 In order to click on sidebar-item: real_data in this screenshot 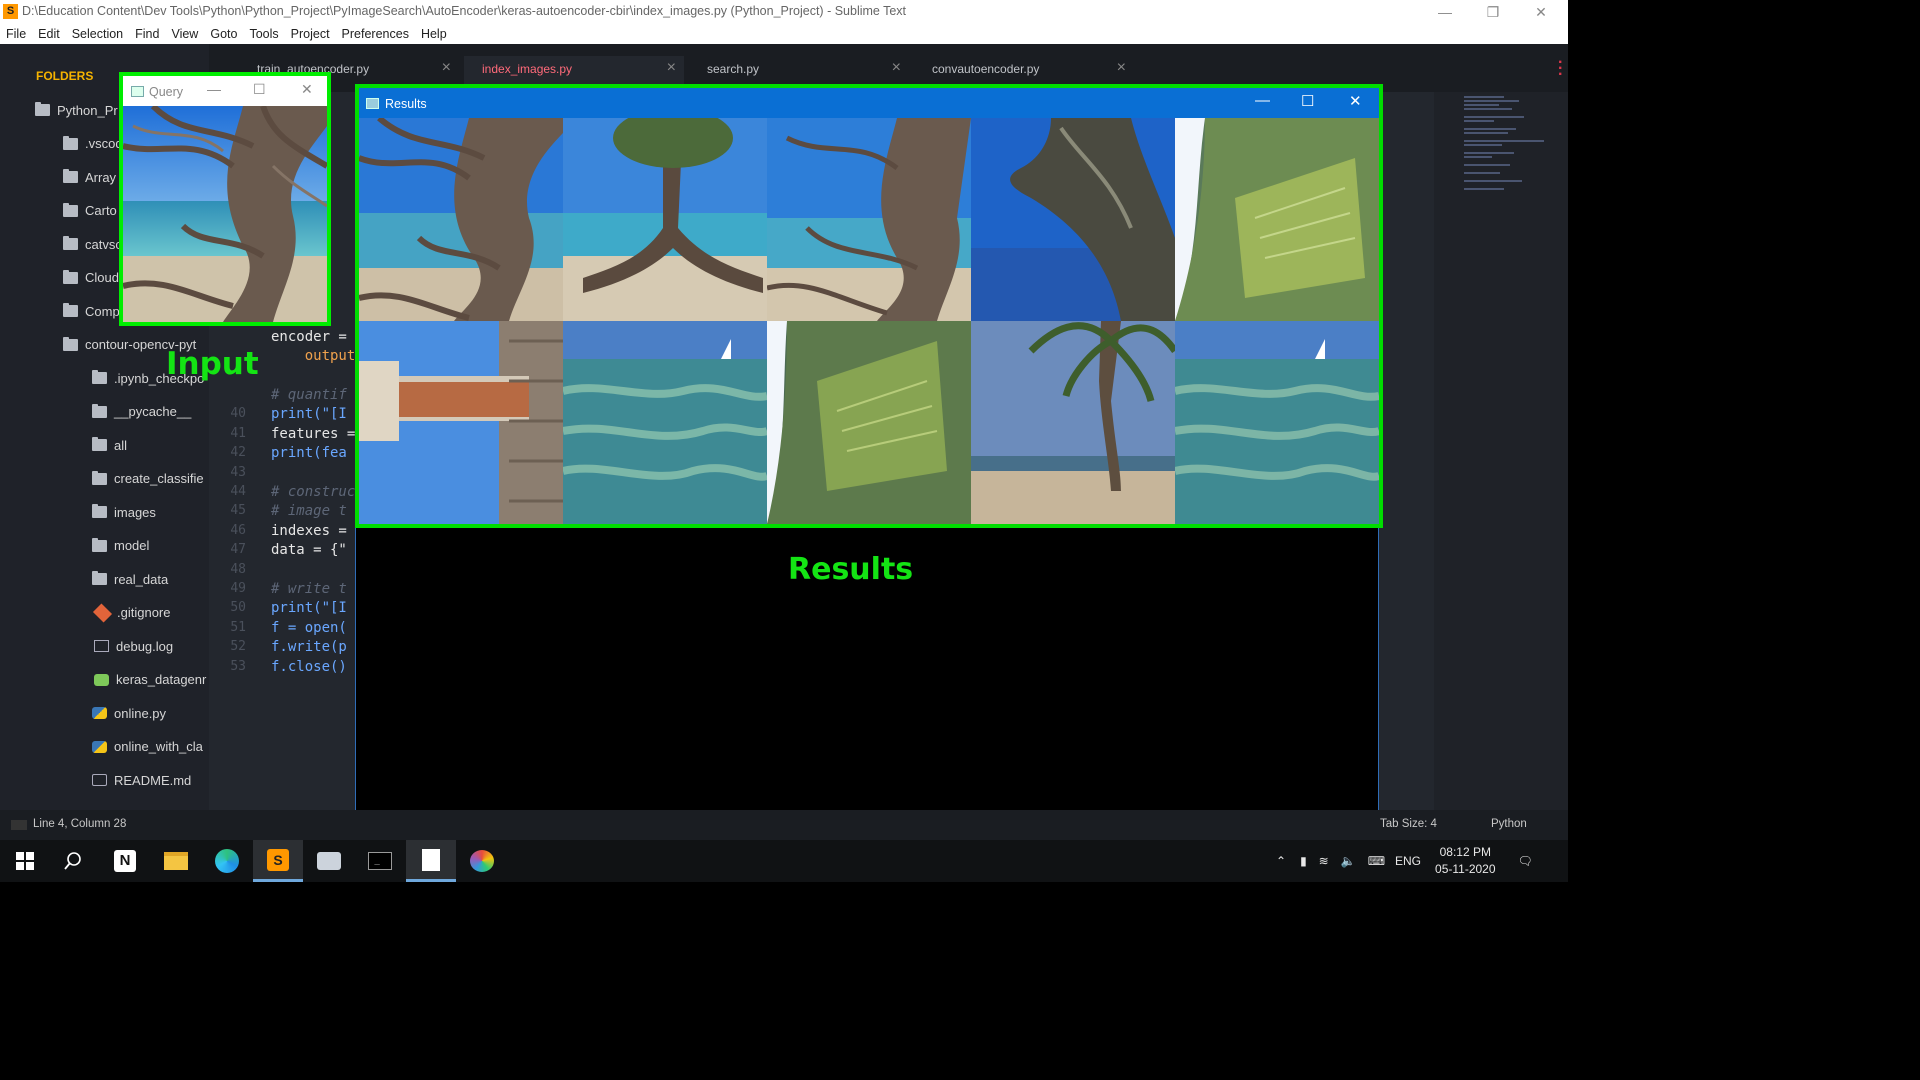, I will do `click(130, 579)`.